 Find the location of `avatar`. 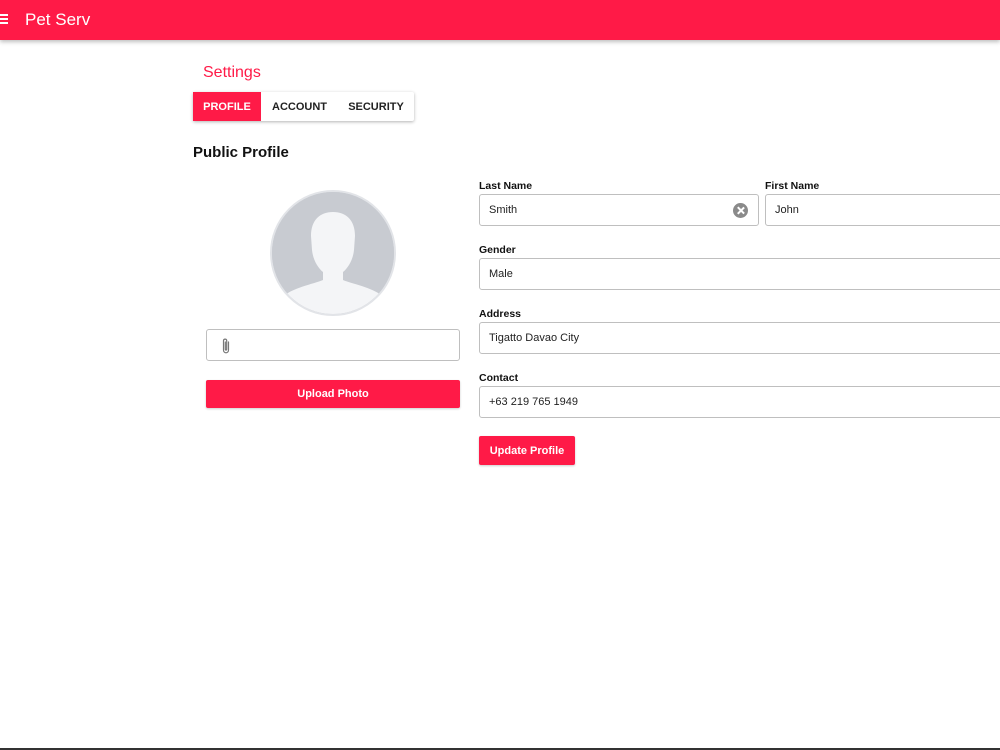

avatar is located at coordinates (333, 253).